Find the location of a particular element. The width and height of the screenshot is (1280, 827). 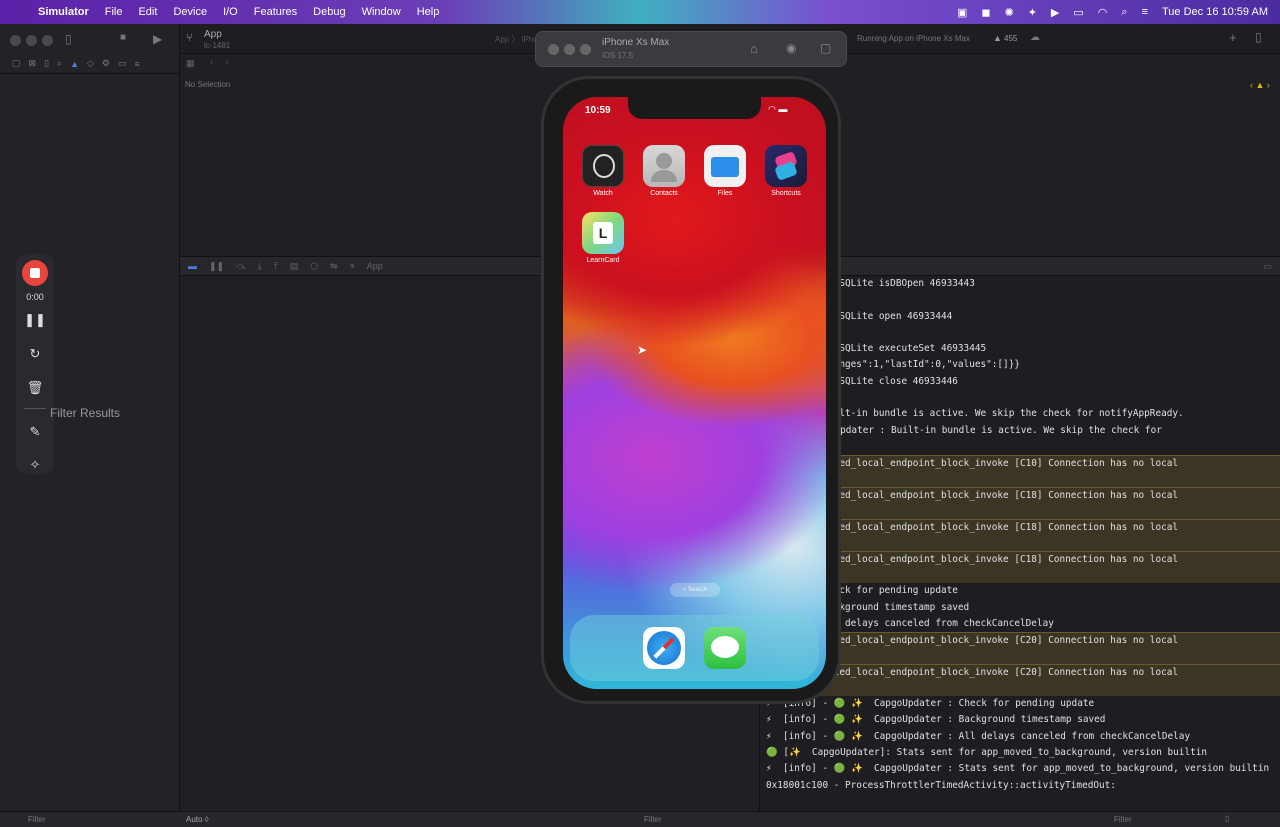

battery-icon: ▭ is located at coordinates (1078, 12).